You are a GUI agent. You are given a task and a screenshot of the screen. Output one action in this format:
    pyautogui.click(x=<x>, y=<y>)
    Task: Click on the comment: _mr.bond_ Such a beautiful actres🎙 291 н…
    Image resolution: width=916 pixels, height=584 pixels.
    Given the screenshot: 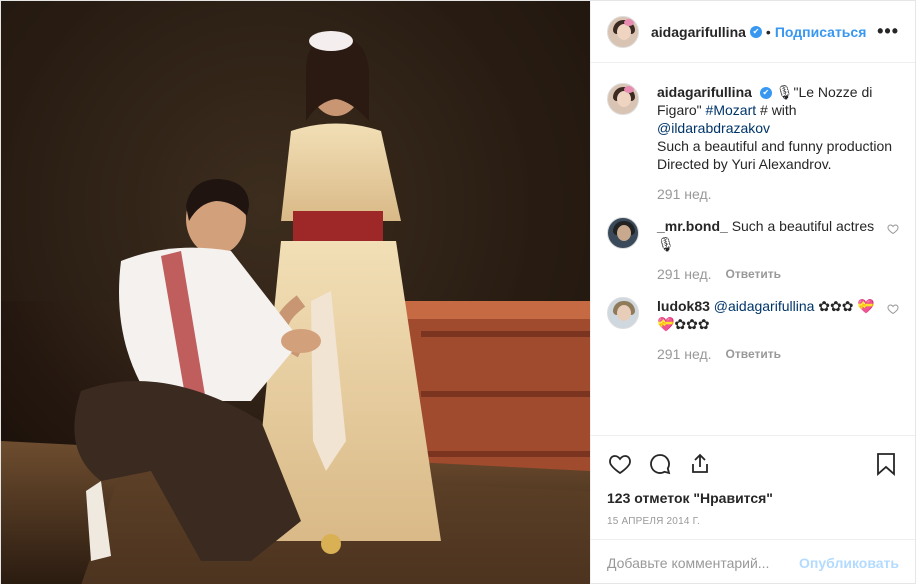 What is the action you would take?
    pyautogui.click(x=753, y=250)
    